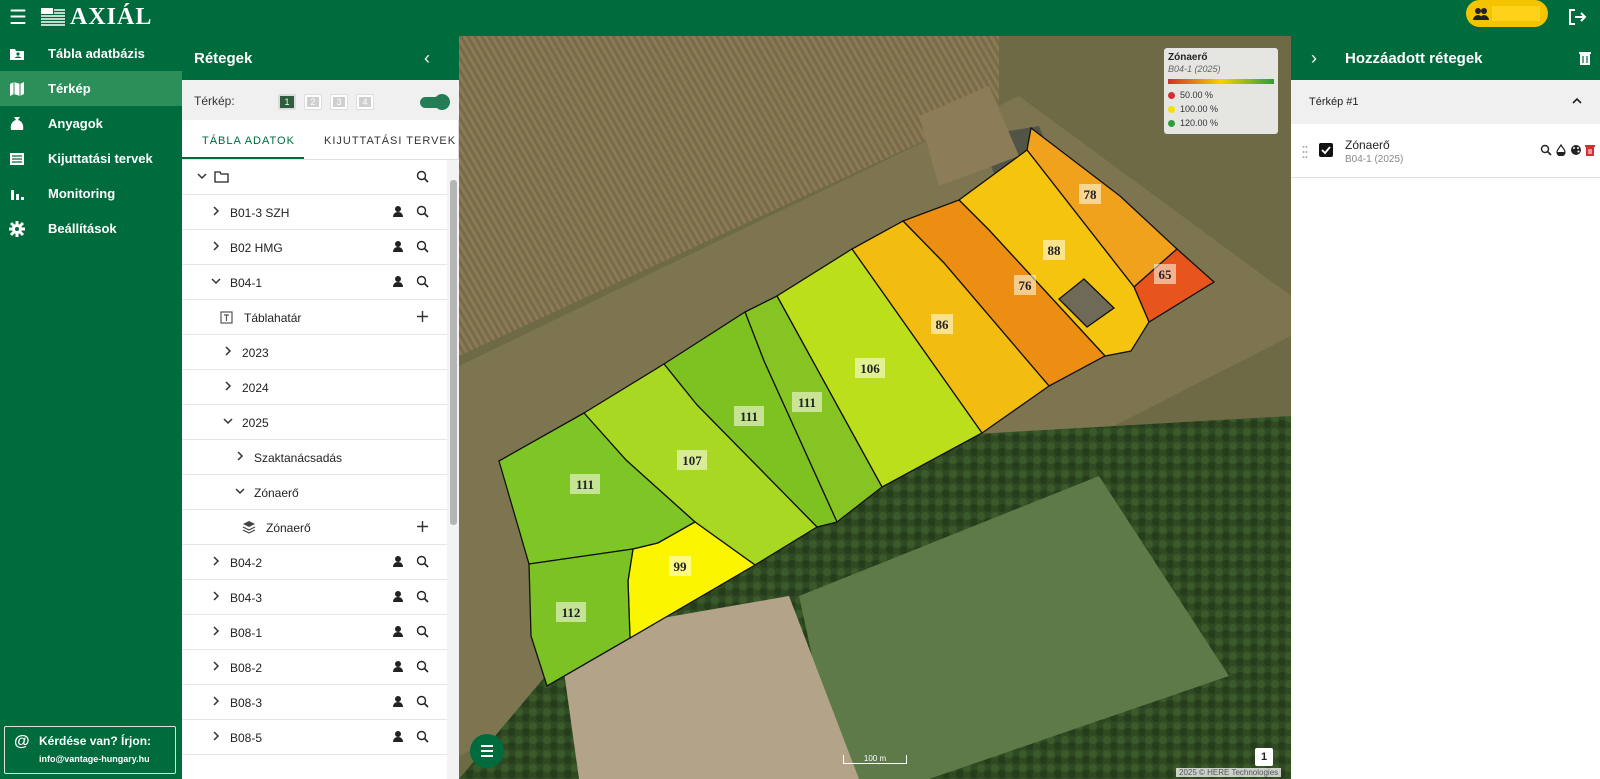  I want to click on logo-text: AXIÁL, so click(111, 16).